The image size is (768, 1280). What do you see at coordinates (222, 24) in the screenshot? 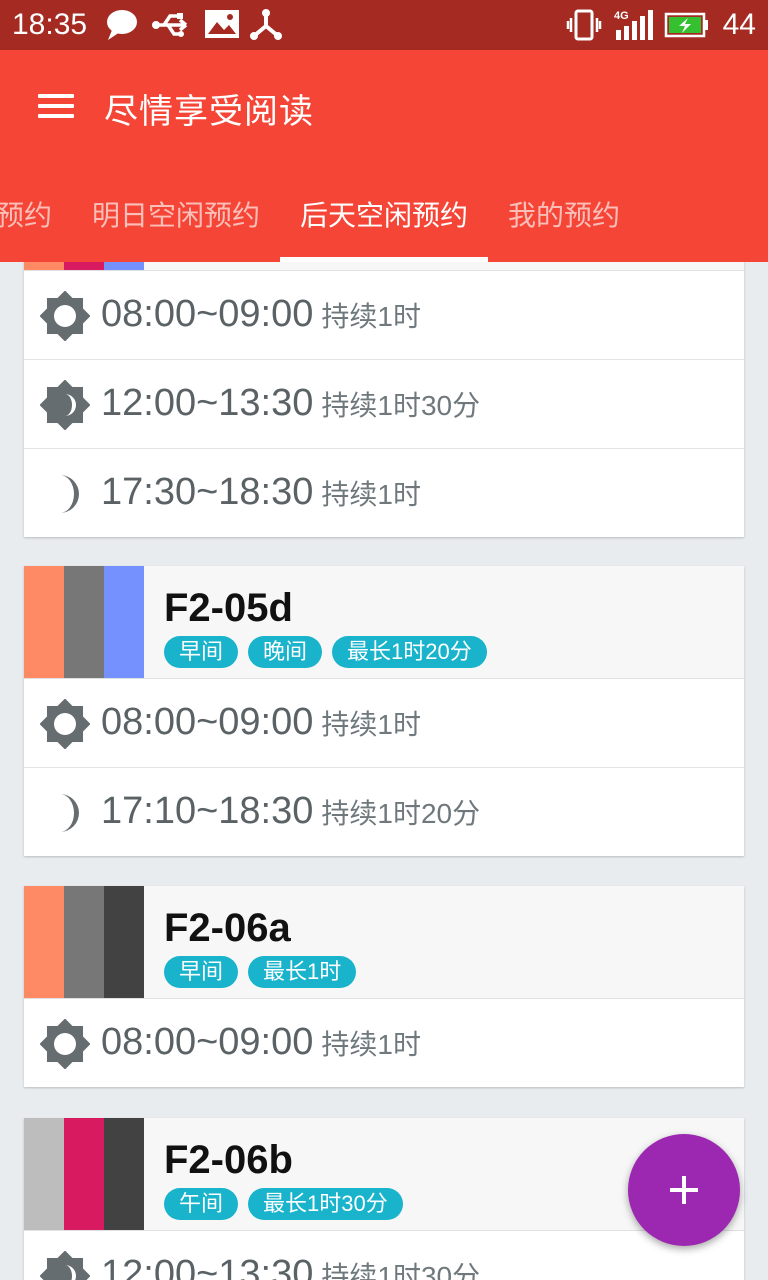
I see `image-icon` at bounding box center [222, 24].